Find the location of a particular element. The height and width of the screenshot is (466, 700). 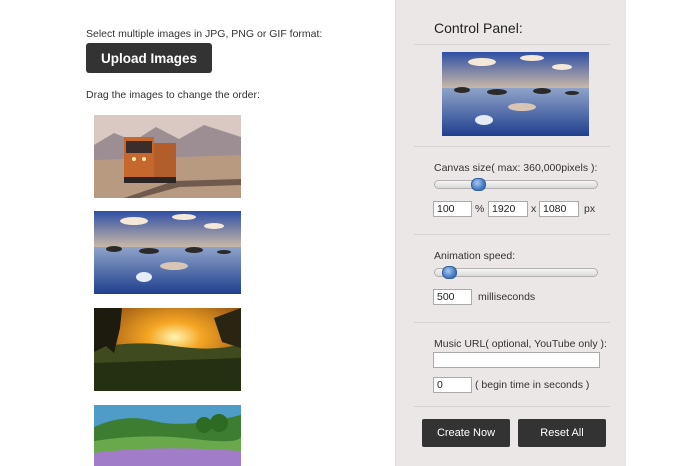

canvas-height-input is located at coordinates (559, 209).